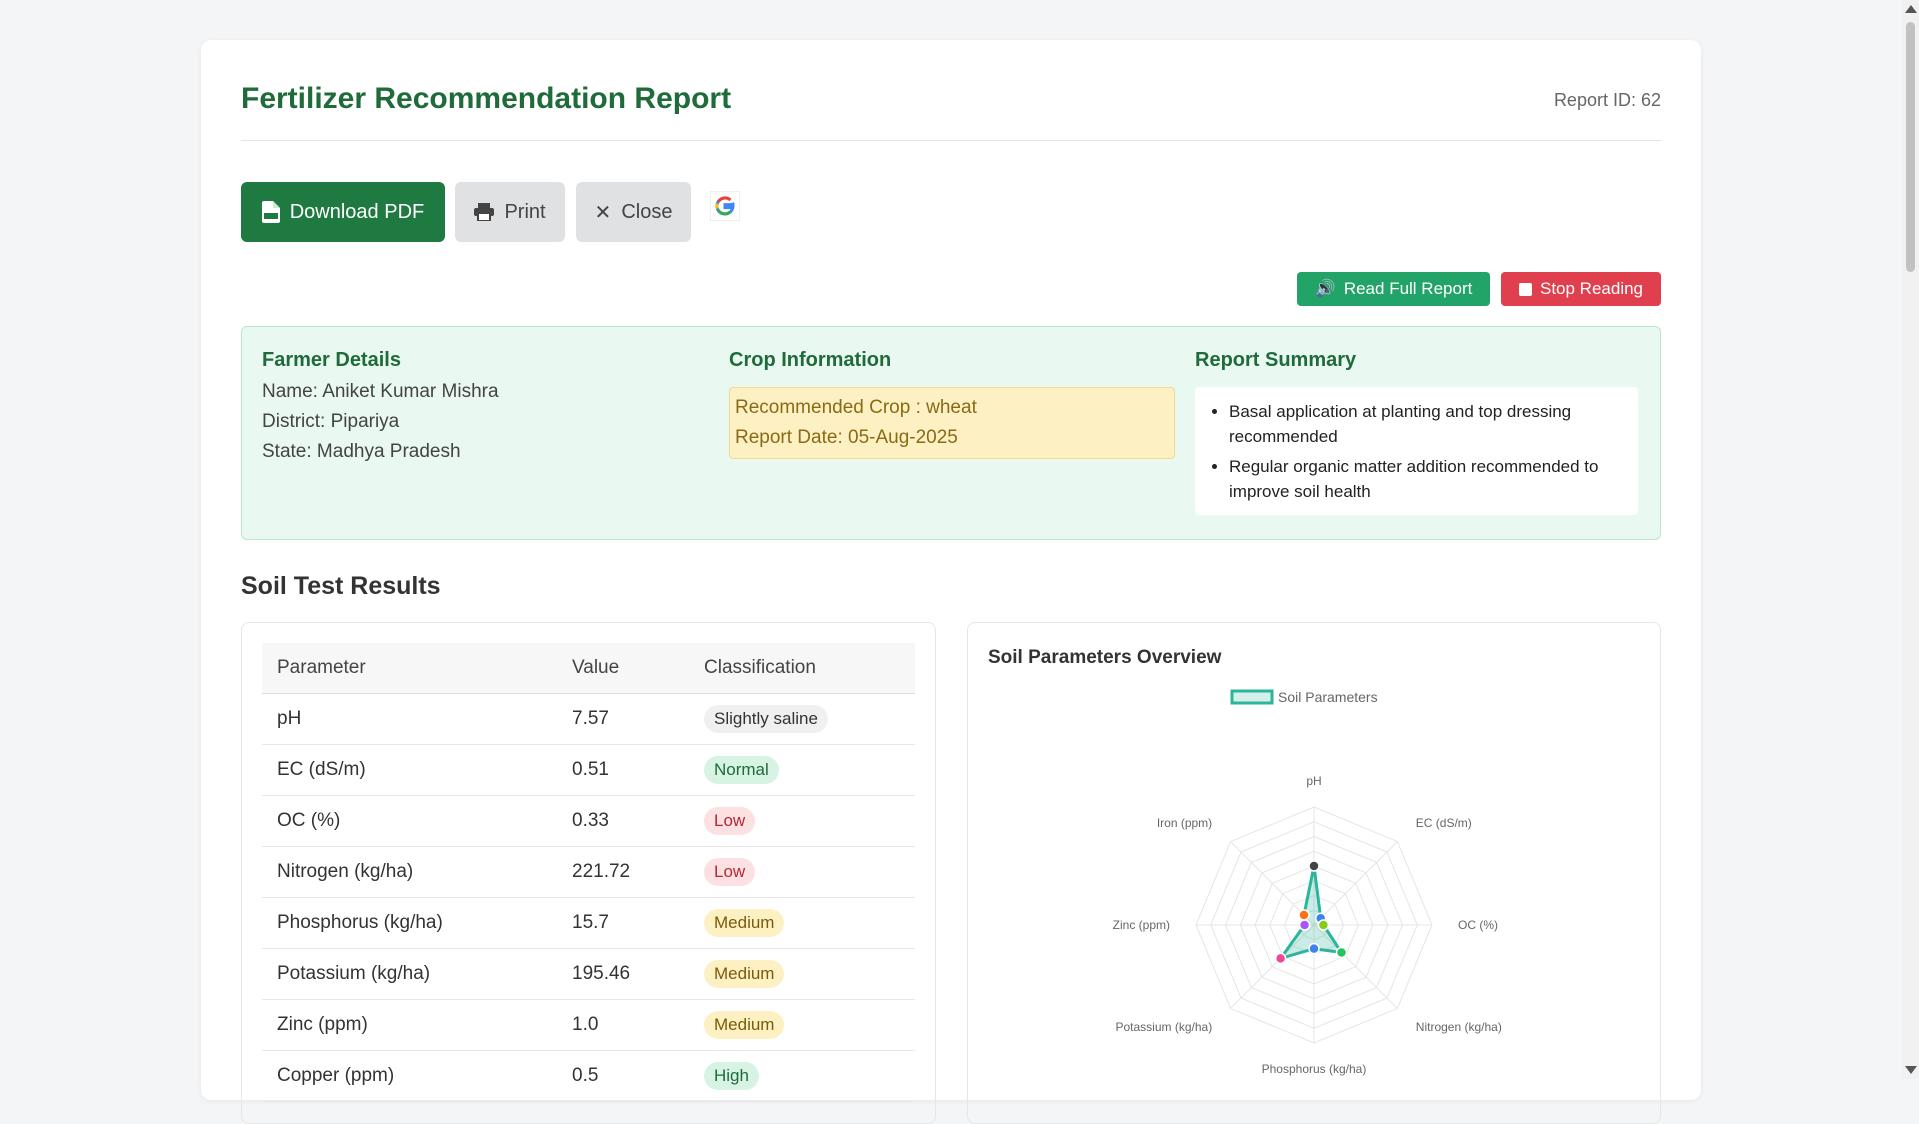 Image resolution: width=1919 pixels, height=1124 pixels. Describe the element at coordinates (603, 212) in the screenshot. I see `close-icon: ✕` at that location.